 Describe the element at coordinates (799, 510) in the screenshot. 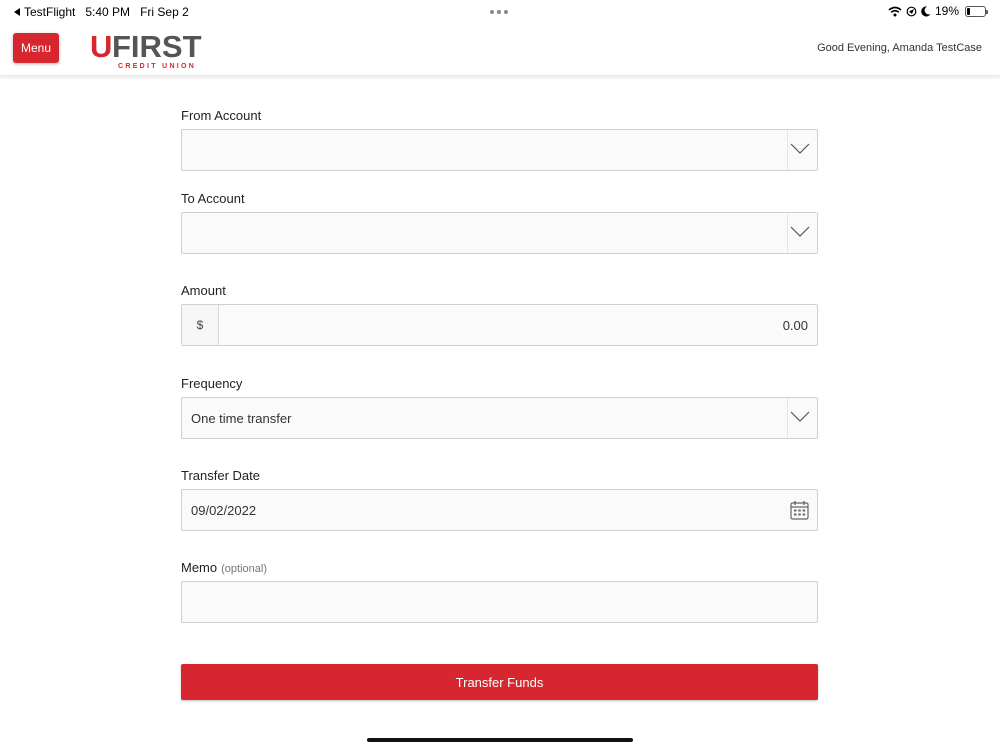

I see `calendar-icon` at that location.